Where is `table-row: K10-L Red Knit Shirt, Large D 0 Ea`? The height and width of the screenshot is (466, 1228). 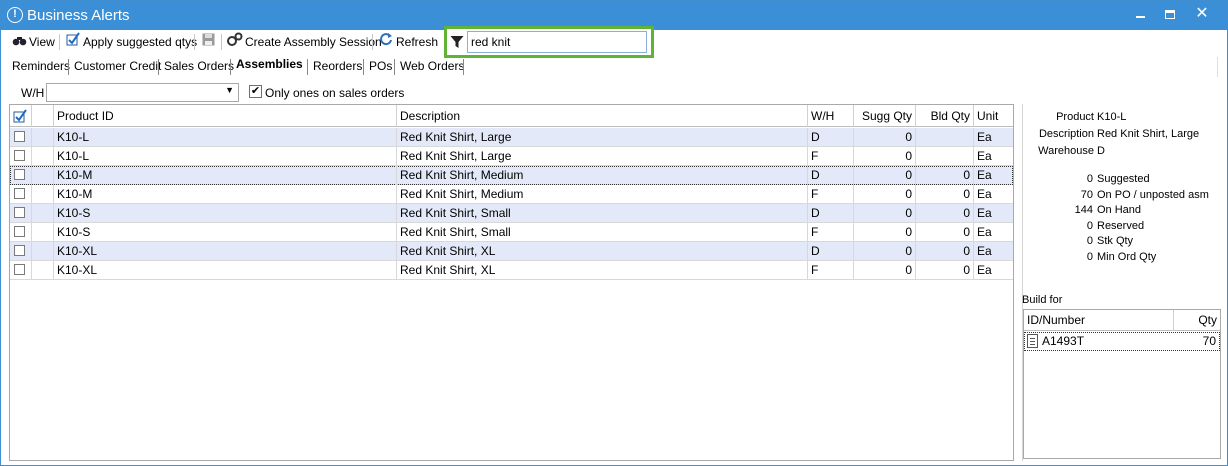
table-row: K10-L Red Knit Shirt, Large D 0 Ea is located at coordinates (511, 137).